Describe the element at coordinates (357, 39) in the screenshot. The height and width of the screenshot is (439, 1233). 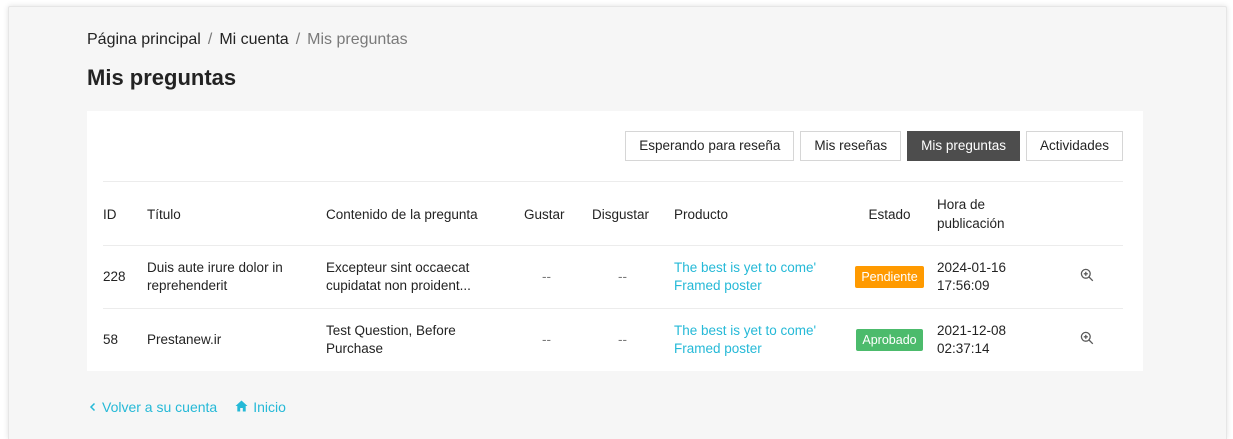
I see `breadcrumb-current: Mis preguntas` at that location.